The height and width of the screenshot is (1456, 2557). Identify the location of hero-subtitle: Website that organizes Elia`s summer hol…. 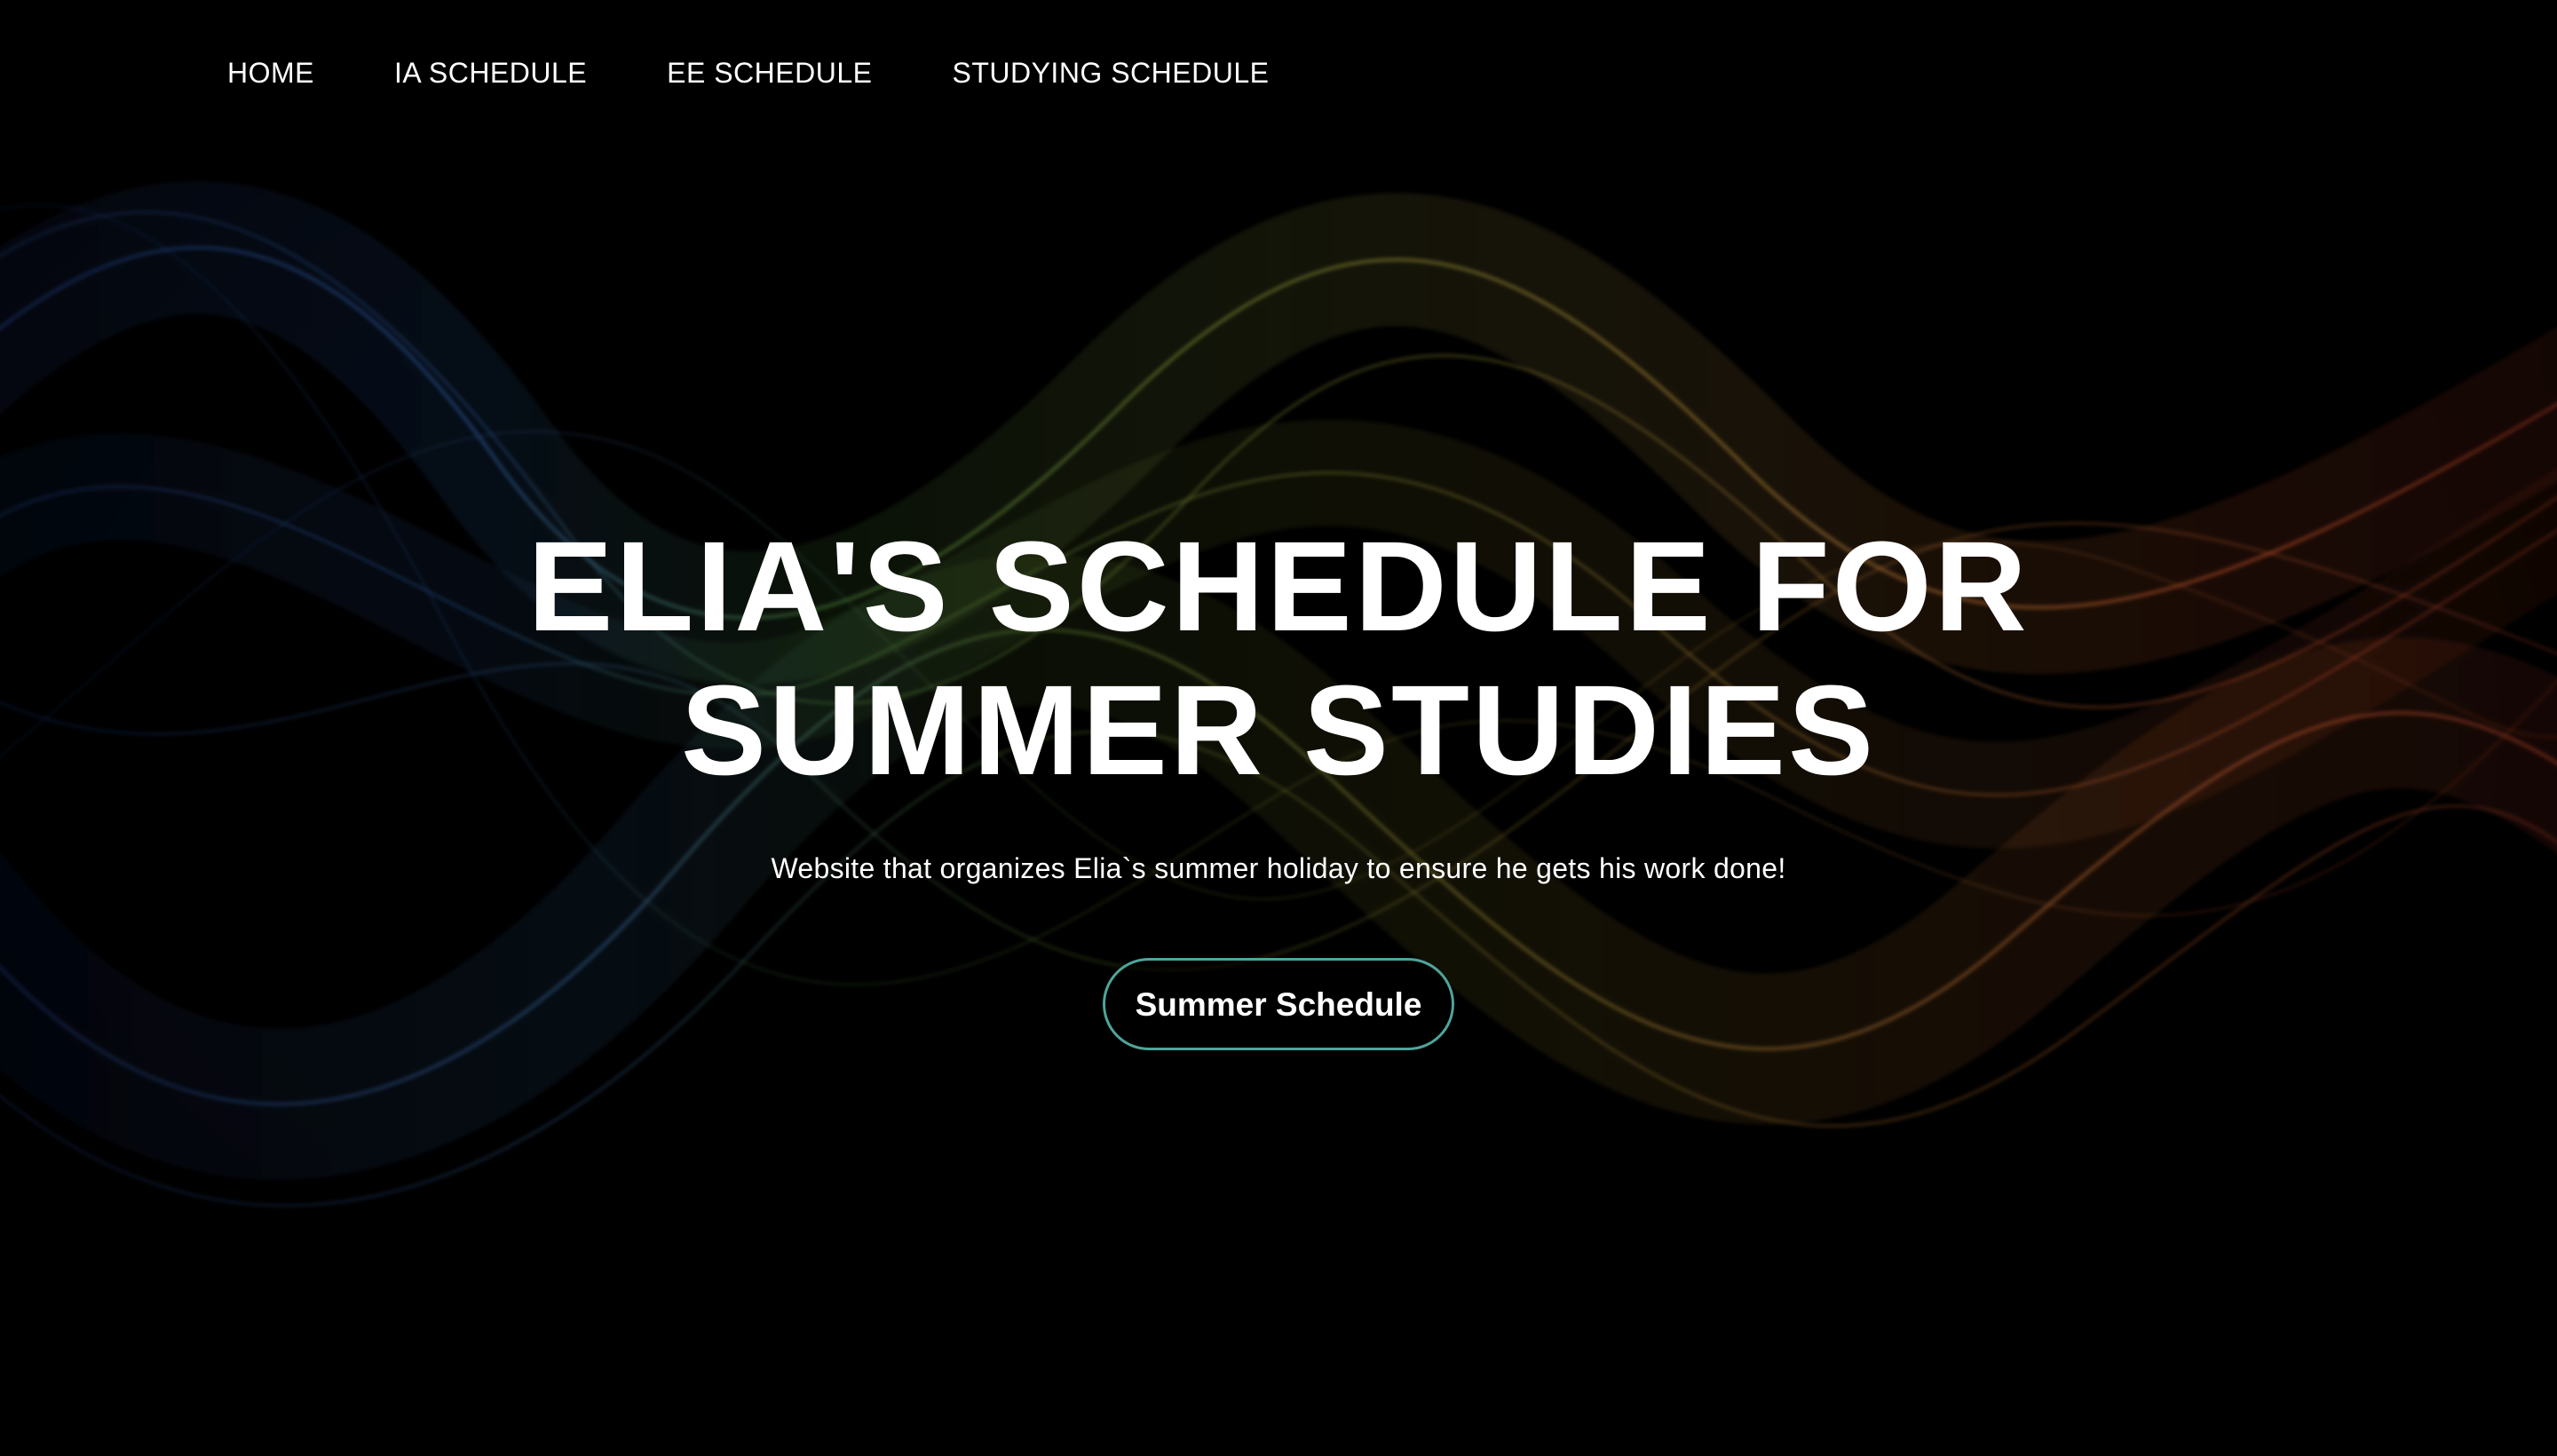
(1278, 868).